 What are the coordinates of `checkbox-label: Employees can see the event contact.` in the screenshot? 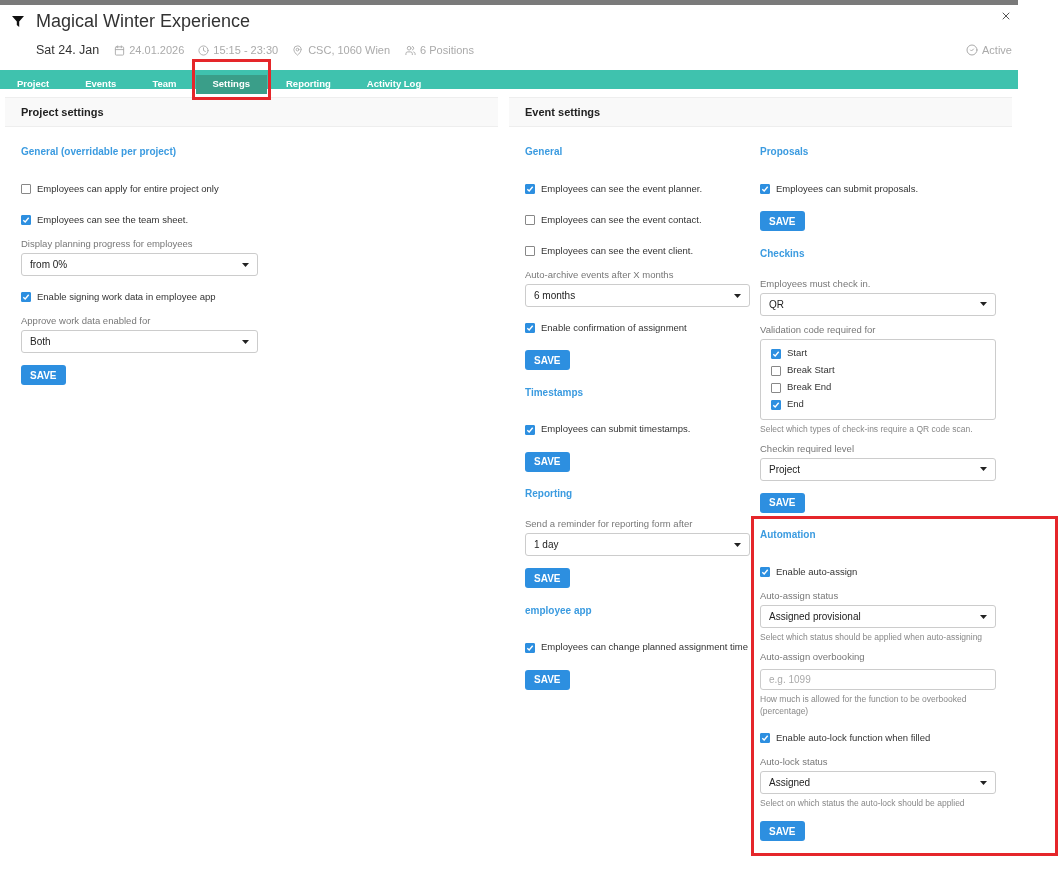 It's located at (621, 219).